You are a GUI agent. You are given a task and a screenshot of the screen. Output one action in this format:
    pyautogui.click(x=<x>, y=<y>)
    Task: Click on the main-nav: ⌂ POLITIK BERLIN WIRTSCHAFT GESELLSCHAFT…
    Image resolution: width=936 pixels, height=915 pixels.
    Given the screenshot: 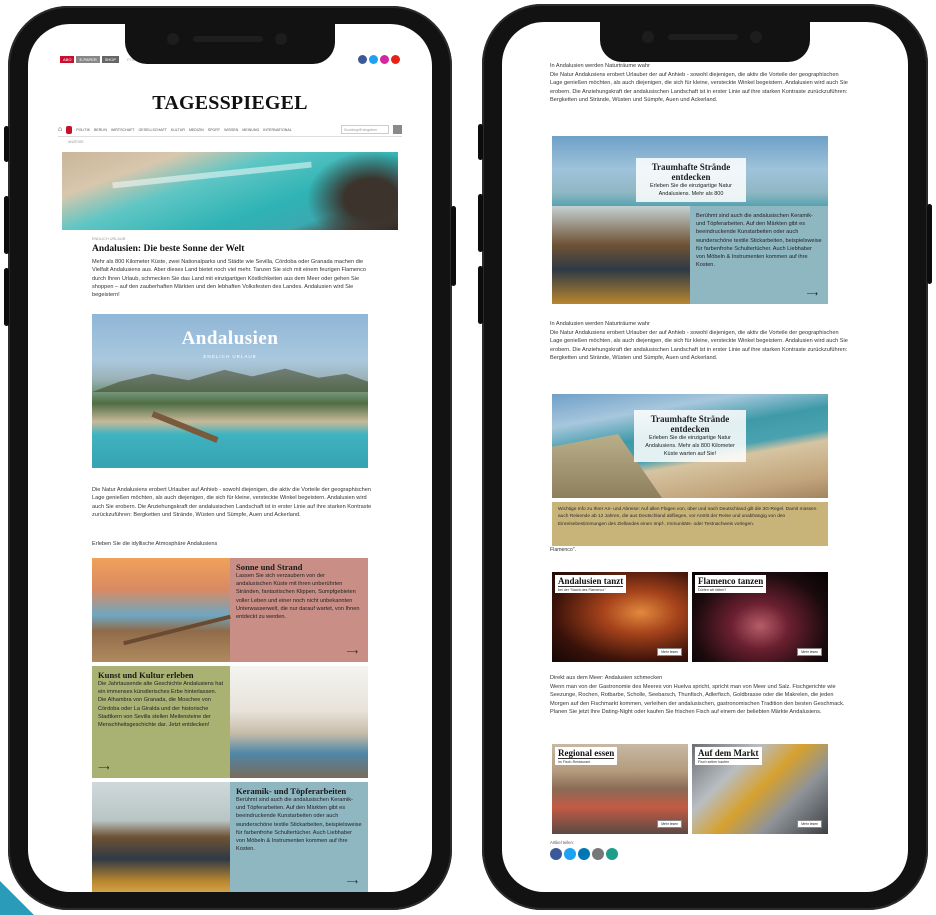 What is the action you would take?
    pyautogui.click(x=230, y=131)
    